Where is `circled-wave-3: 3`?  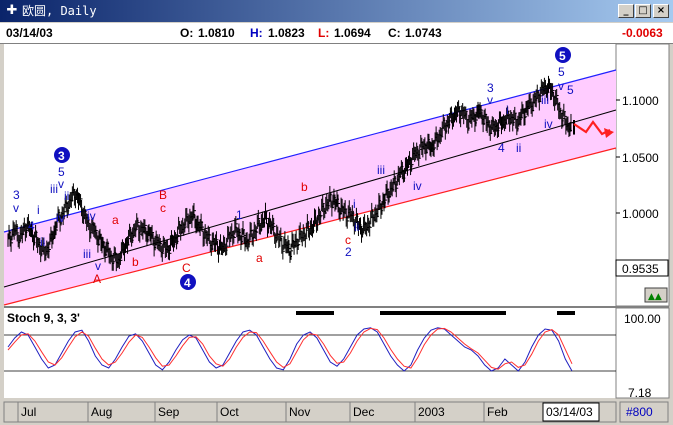
circled-wave-3: 3 is located at coordinates (62, 155).